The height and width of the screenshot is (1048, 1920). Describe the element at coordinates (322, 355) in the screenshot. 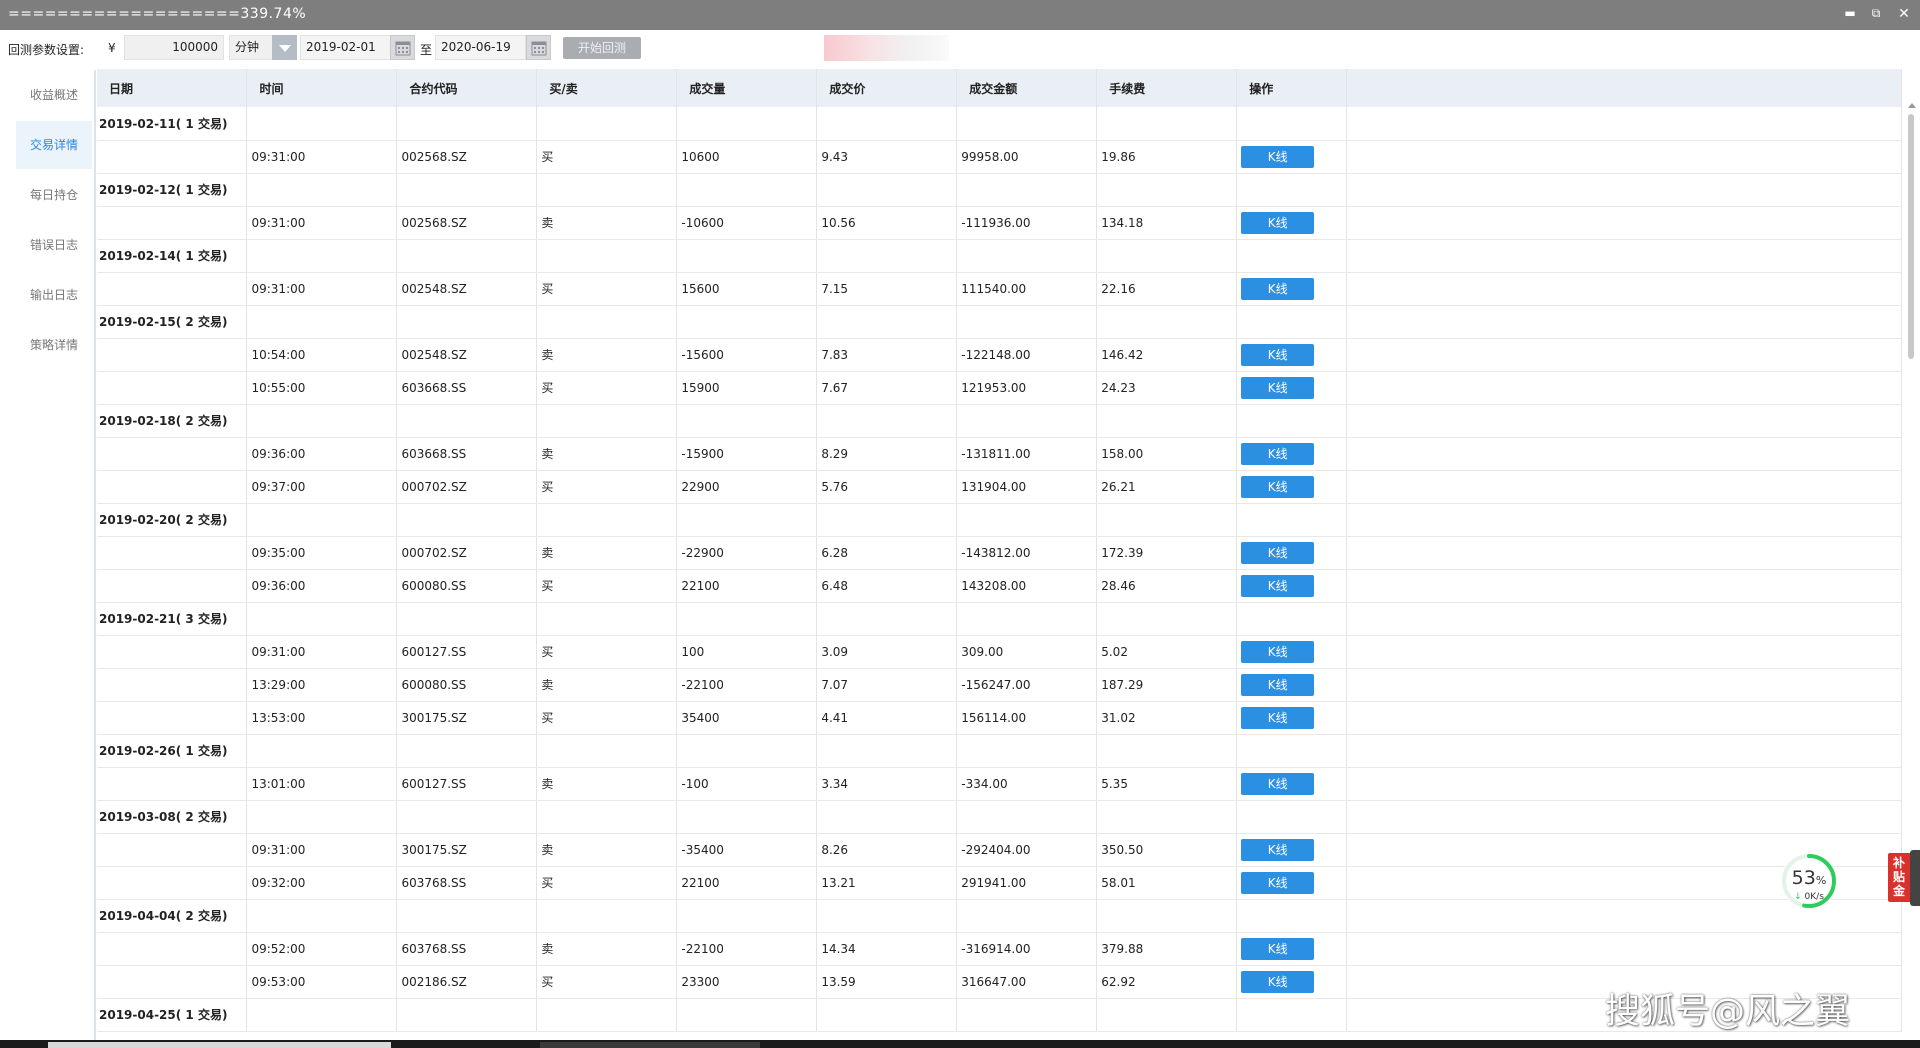

I see `trade-time: 10:54:00` at that location.